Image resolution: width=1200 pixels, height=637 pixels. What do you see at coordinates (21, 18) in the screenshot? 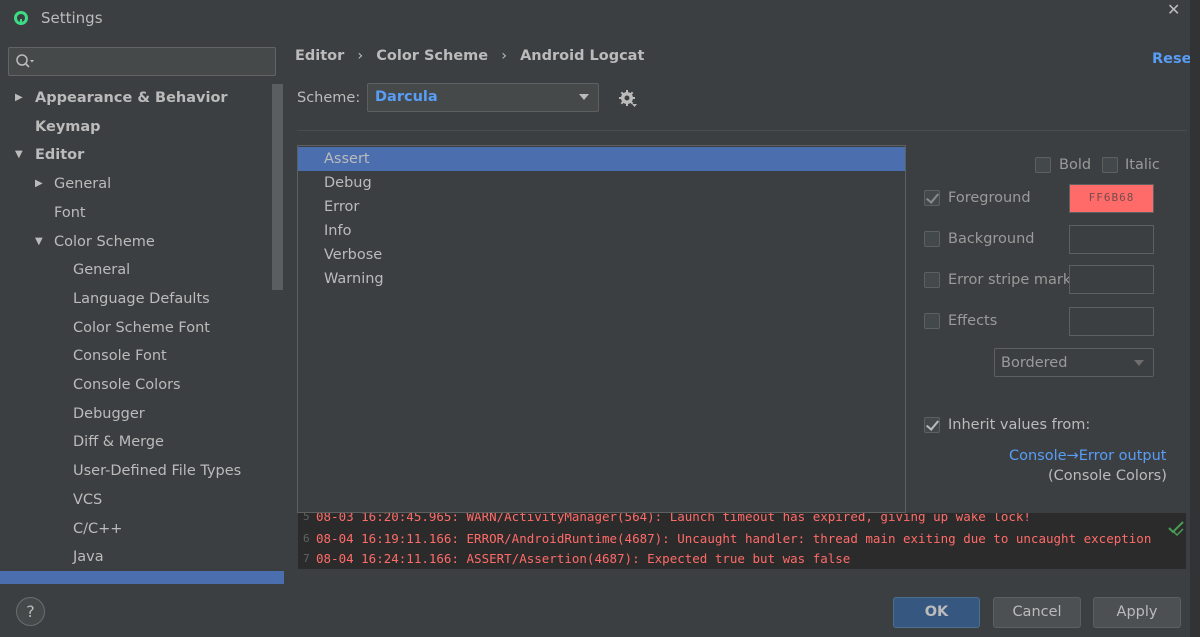
I see `android-studio-icon` at bounding box center [21, 18].